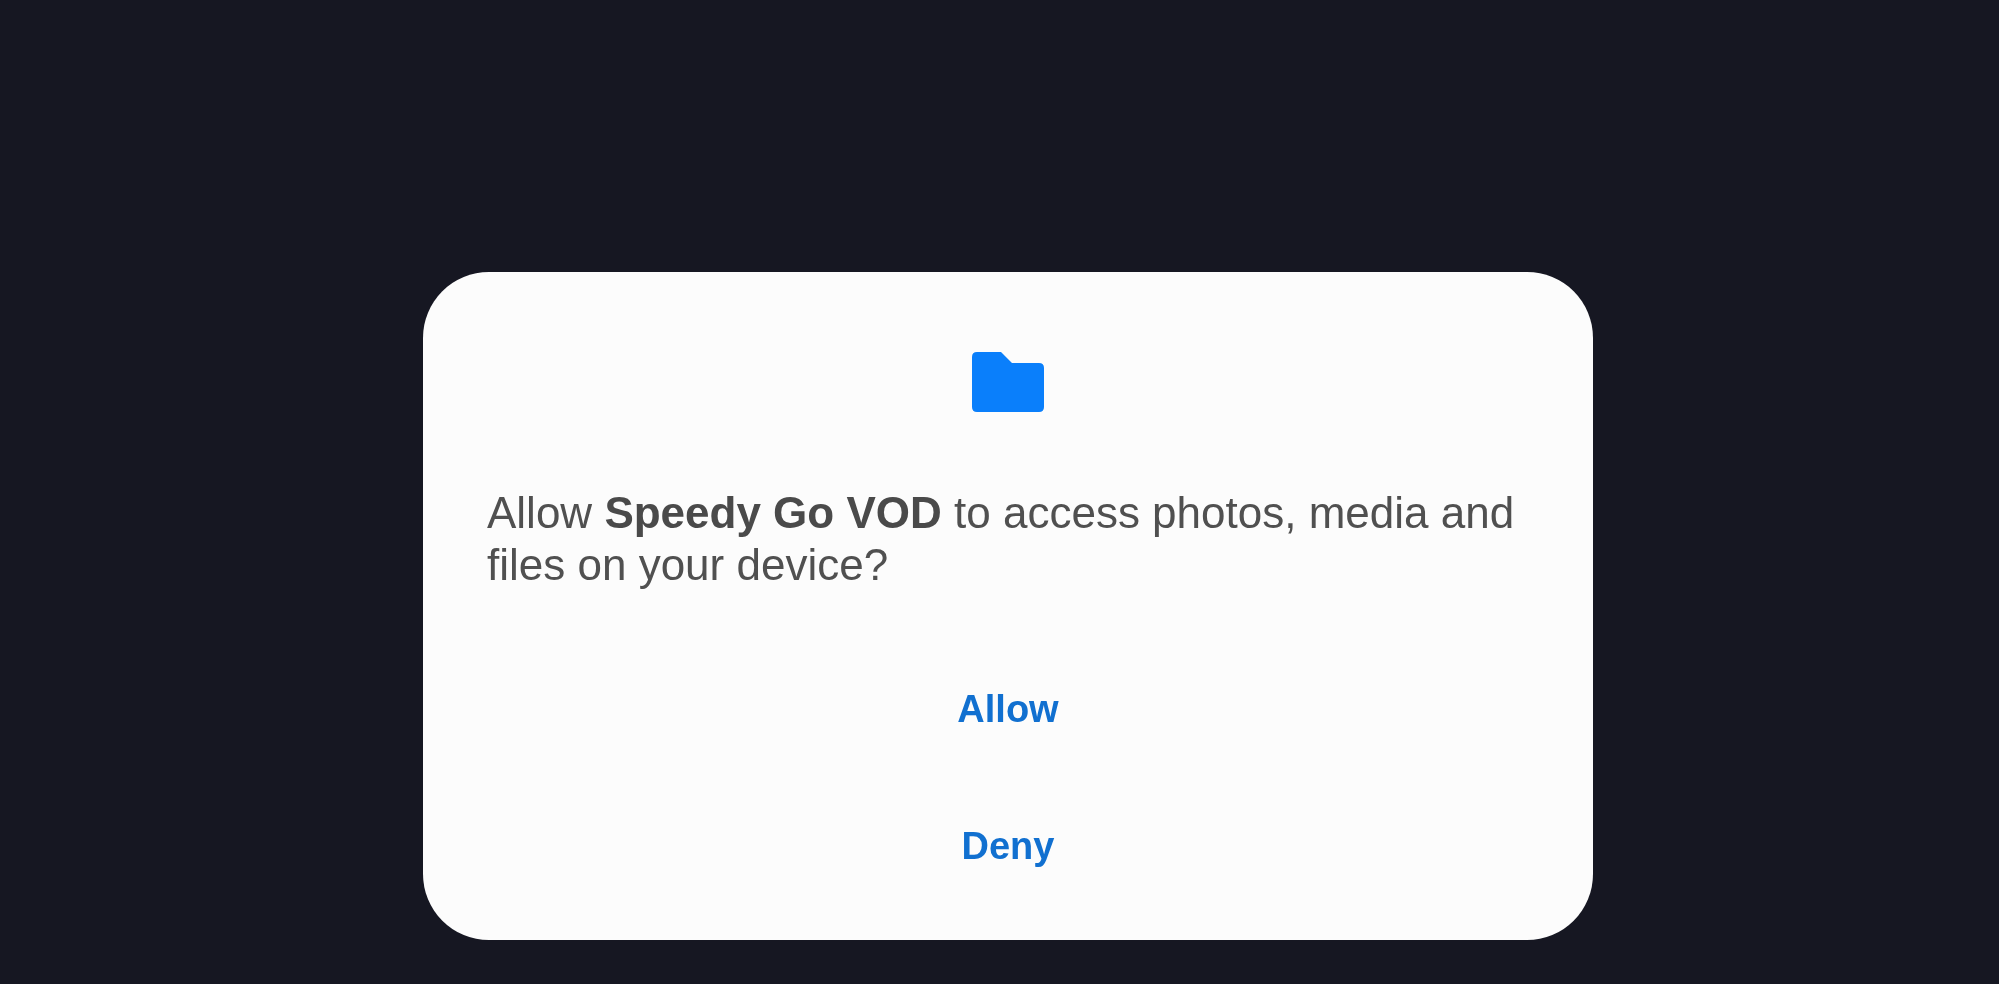 This screenshot has width=1999, height=984. I want to click on allow-button: Allow, so click(1008, 709).